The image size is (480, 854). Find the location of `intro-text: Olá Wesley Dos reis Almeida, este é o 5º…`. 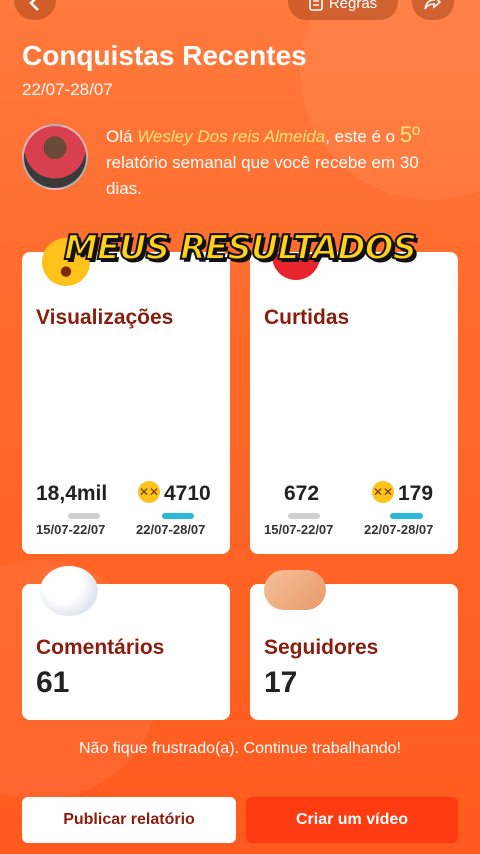

intro-text: Olá Wesley Dos reis Almeida, este é o 5º… is located at coordinates (281, 162).